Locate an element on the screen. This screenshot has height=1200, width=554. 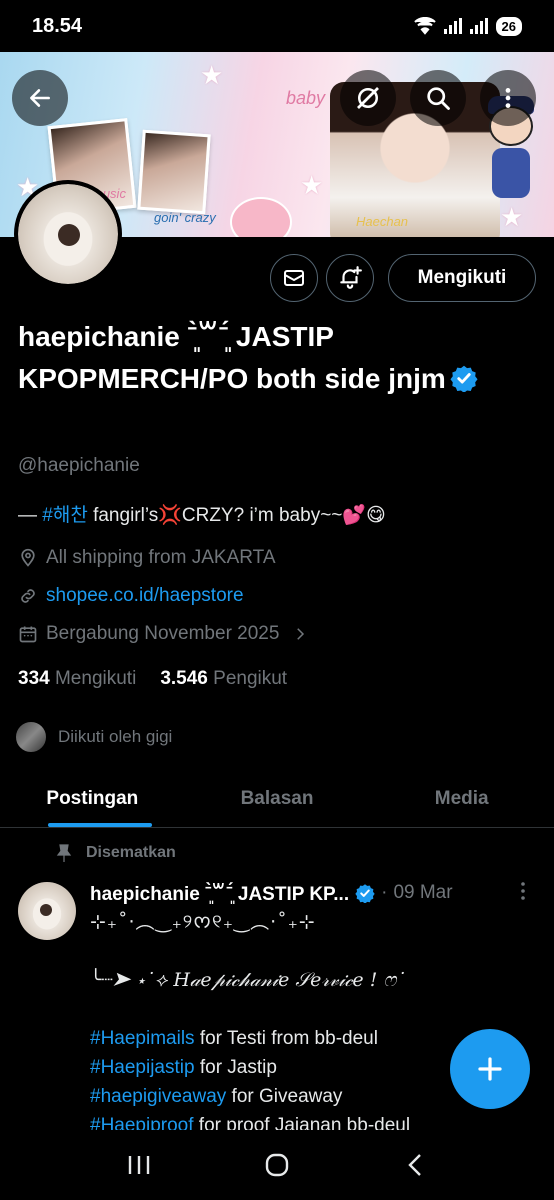
pinned-label: Disematkan is located at coordinates (131, 852).